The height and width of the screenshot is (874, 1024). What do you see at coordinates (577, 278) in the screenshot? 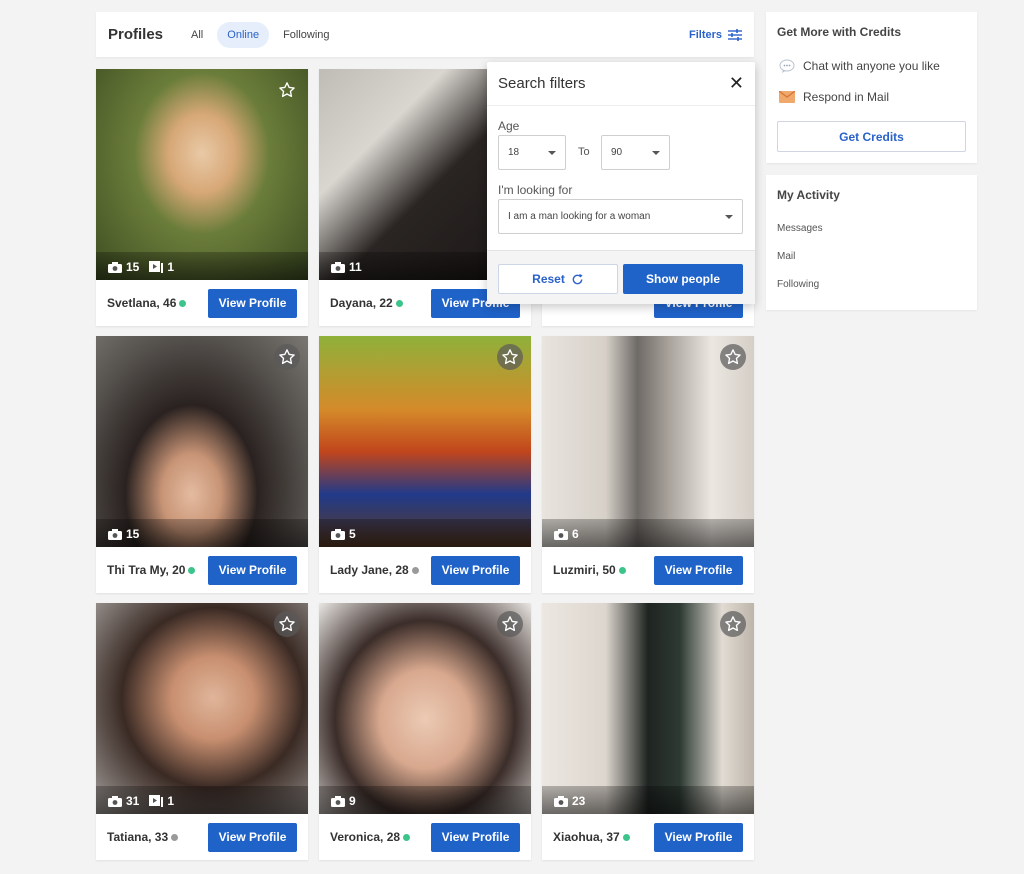
I see `refresh-icon` at bounding box center [577, 278].